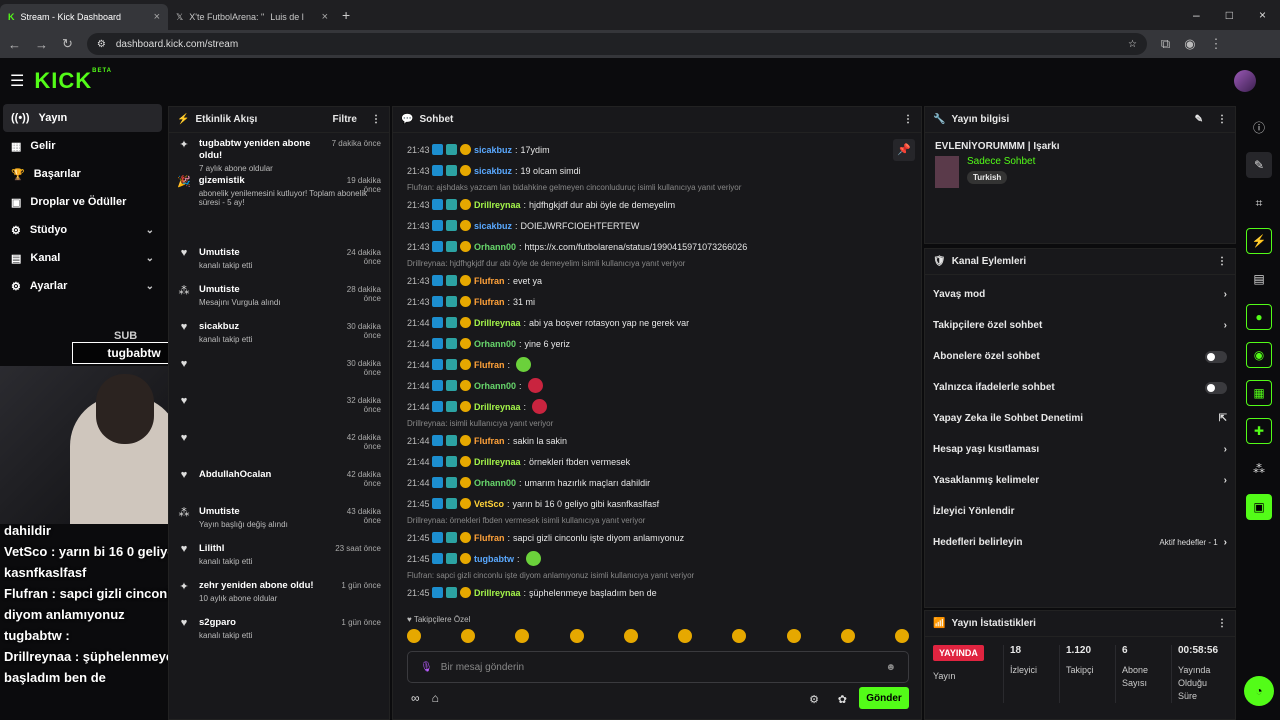 The image size is (1280, 720). I want to click on address-bar: ⚙ dashboard.kick.com/stream ☆, so click(616, 44).